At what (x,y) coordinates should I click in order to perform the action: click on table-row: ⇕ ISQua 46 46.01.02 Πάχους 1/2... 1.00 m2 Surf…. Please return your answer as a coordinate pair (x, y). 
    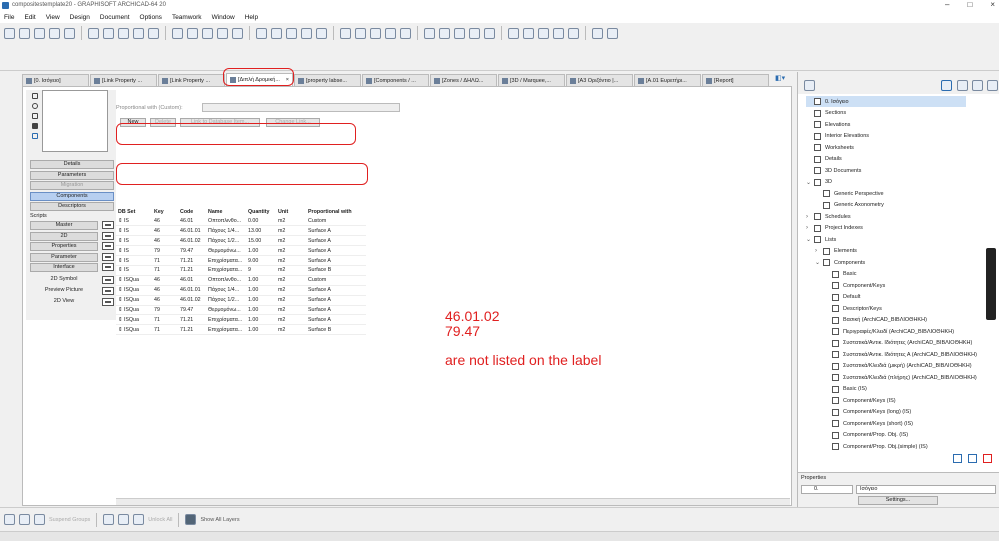
    Looking at the image, I should click on (241, 300).